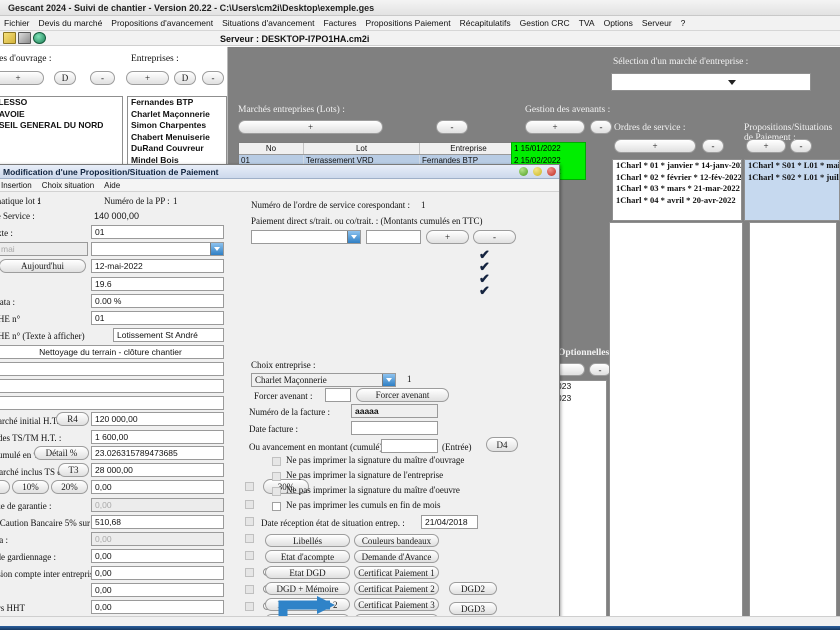 Image resolution: width=840 pixels, height=630 pixels. What do you see at coordinates (39, 38) in the screenshot?
I see `globe-icon` at bounding box center [39, 38].